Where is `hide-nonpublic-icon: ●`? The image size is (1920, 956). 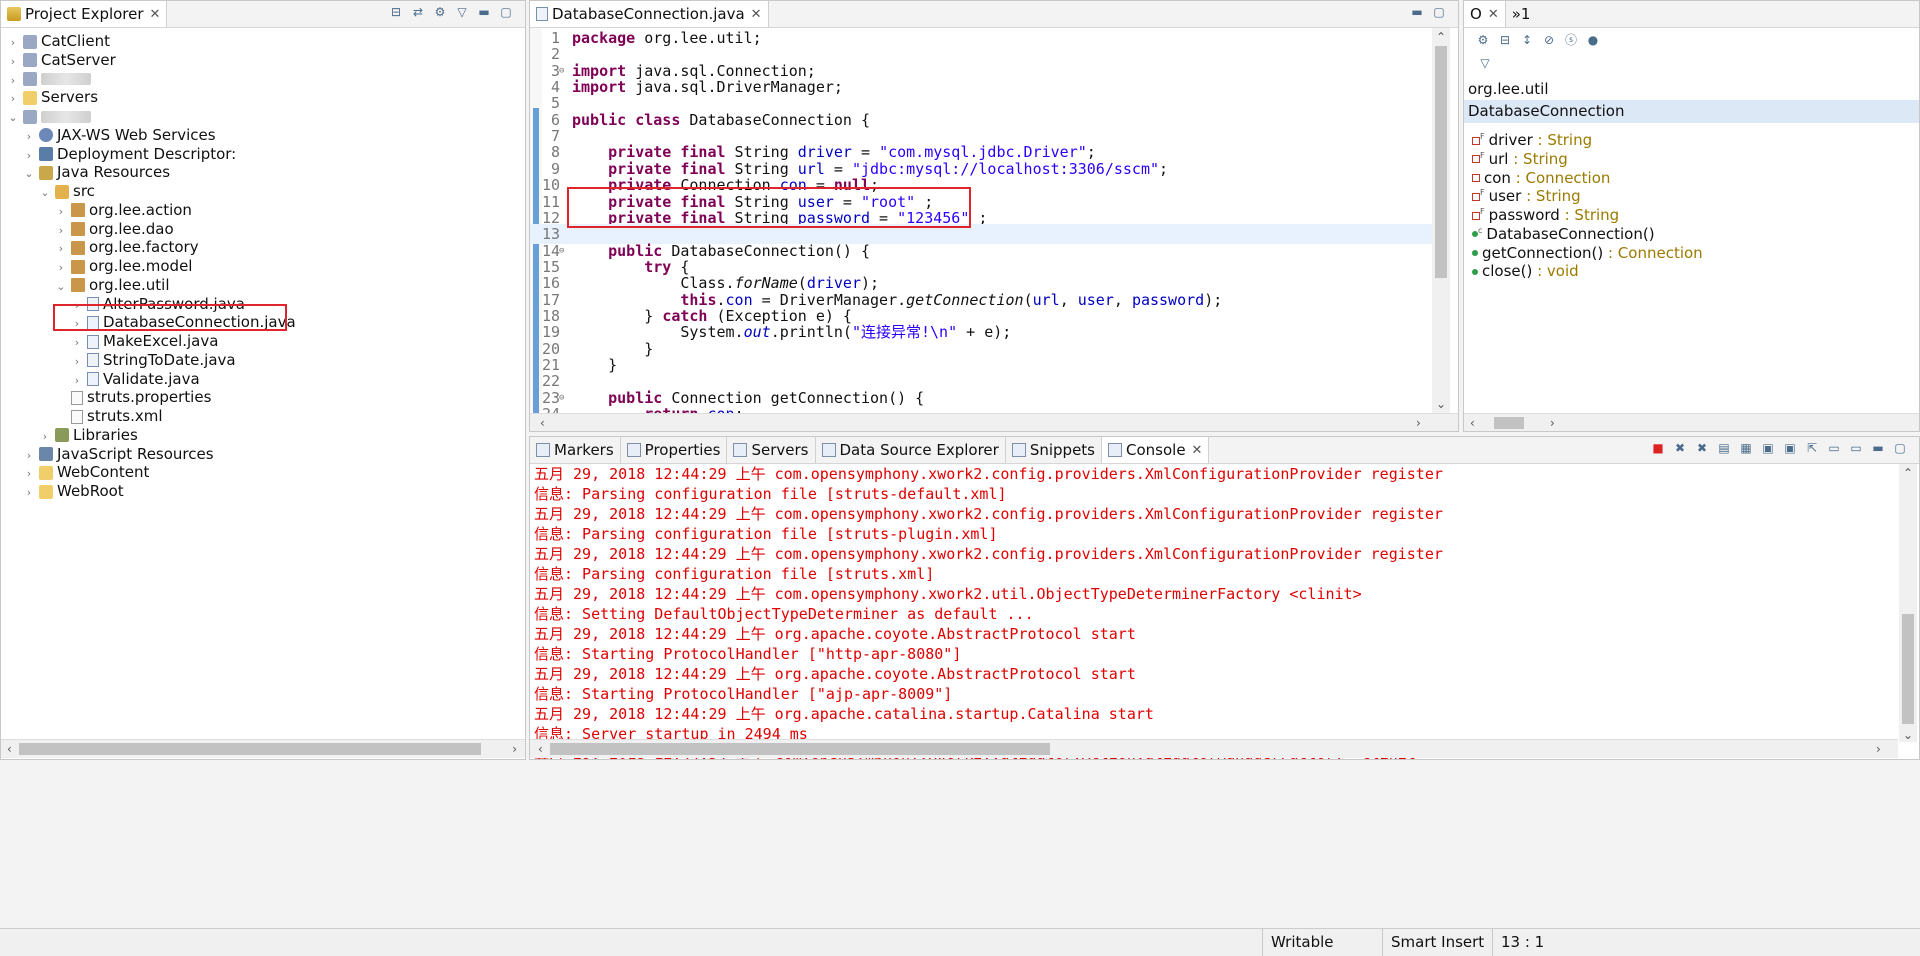 hide-nonpublic-icon: ● is located at coordinates (1593, 40).